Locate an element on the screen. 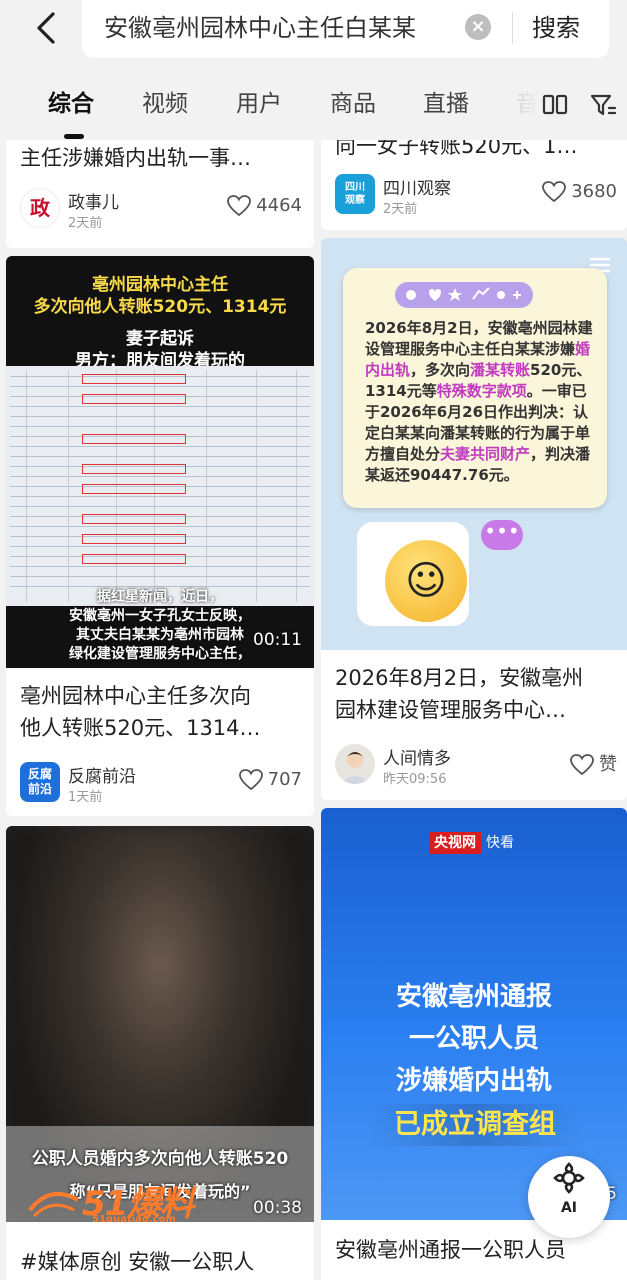 Image resolution: width=627 pixels, height=1280 pixels. video-caption: 公职人员婚内多次向他人转账520 is located at coordinates (160, 1159).